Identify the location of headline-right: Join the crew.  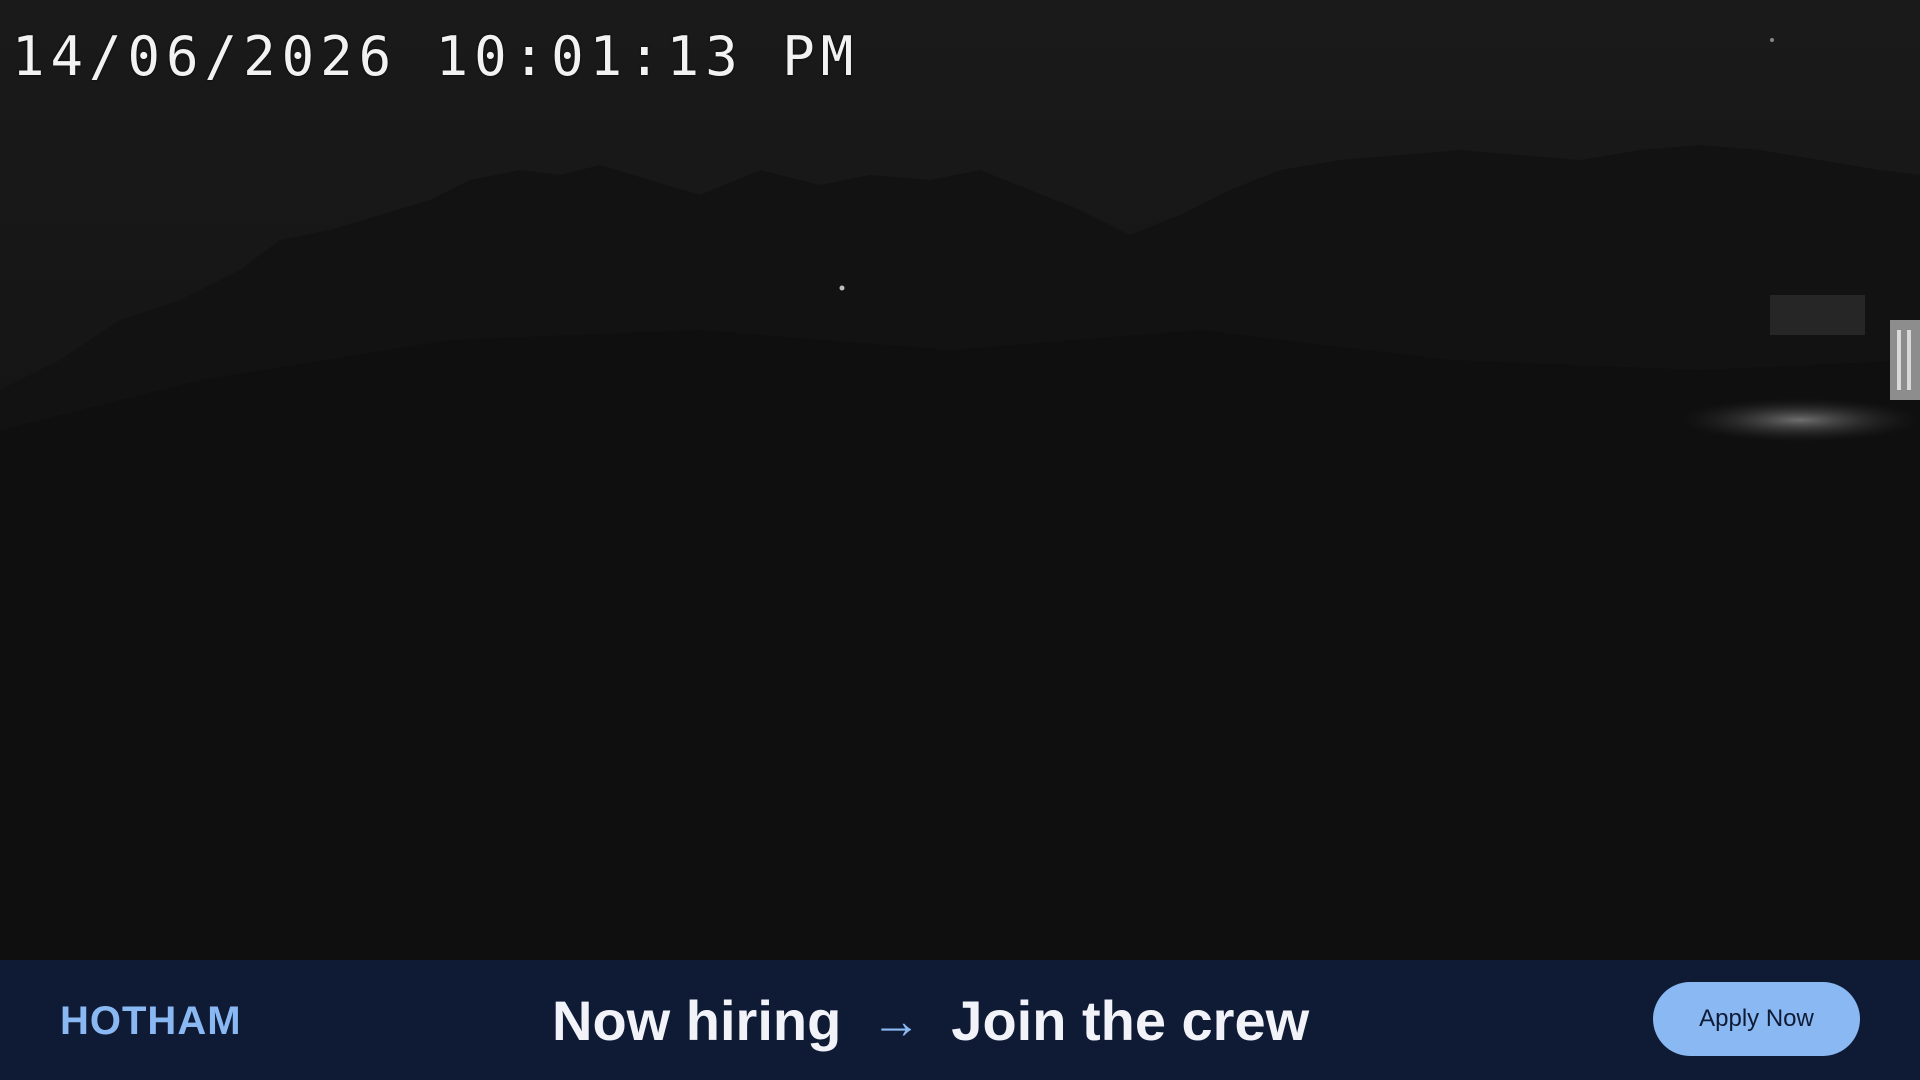
(1130, 1020).